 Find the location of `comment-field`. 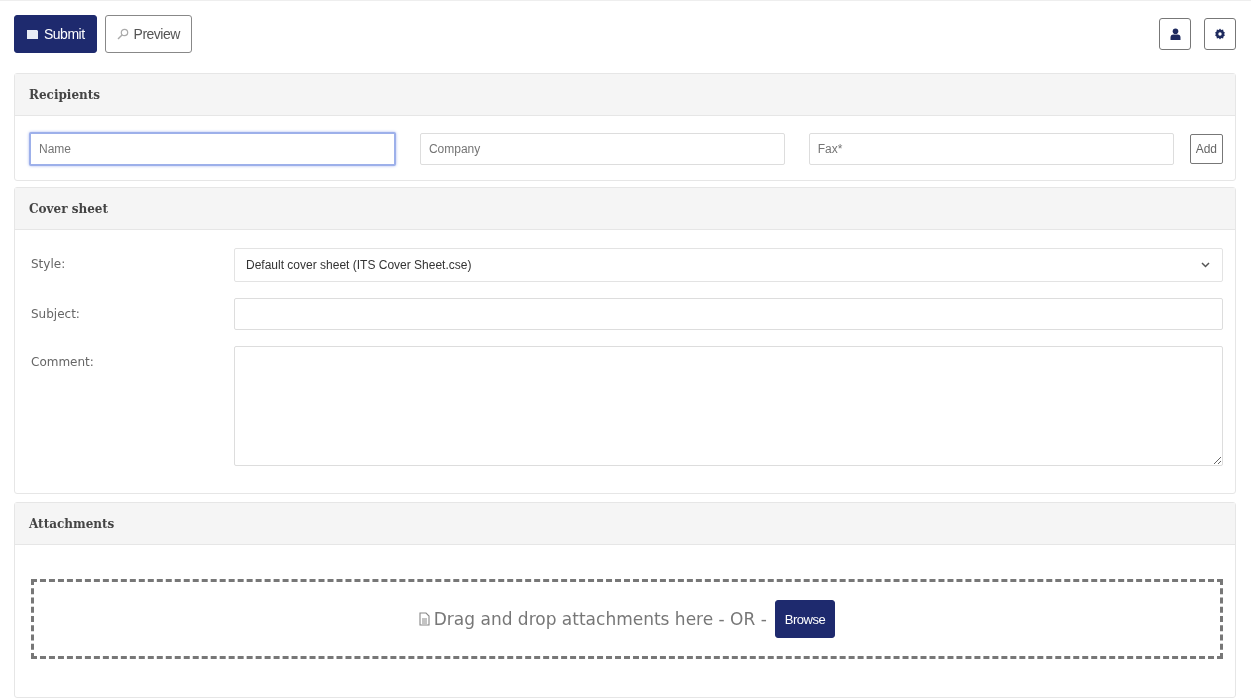

comment-field is located at coordinates (728, 406).